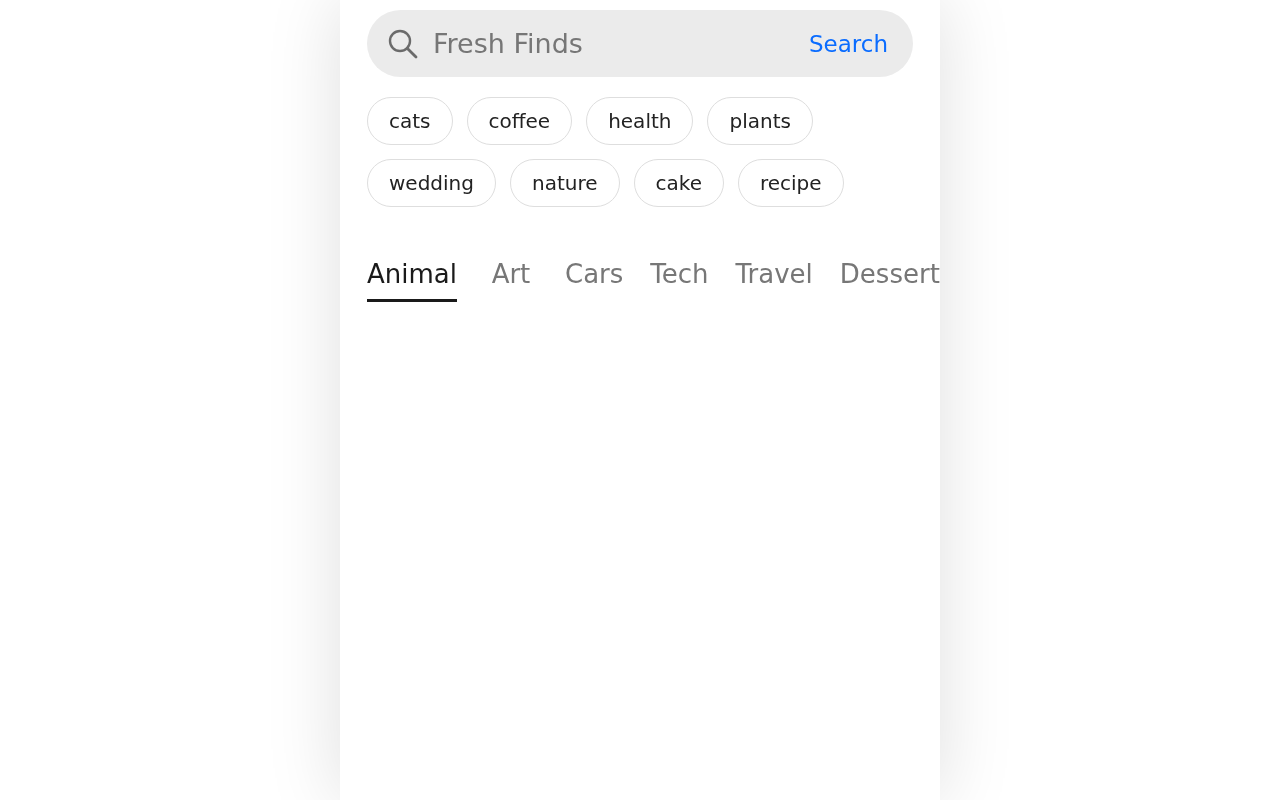 This screenshot has width=1280, height=800. What do you see at coordinates (678, 183) in the screenshot?
I see `tag-chip: cake` at bounding box center [678, 183].